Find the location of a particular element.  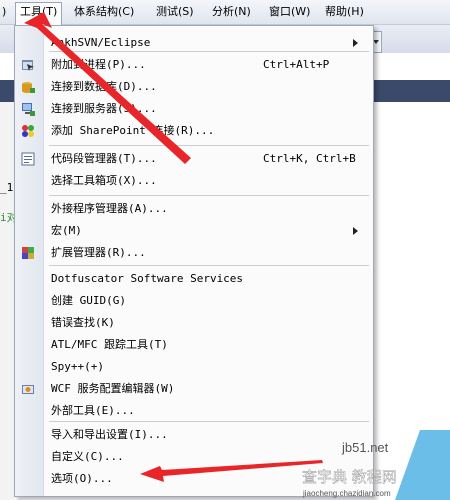

tools-menu-item: Dotfuscator Software Services is located at coordinates (194, 279).